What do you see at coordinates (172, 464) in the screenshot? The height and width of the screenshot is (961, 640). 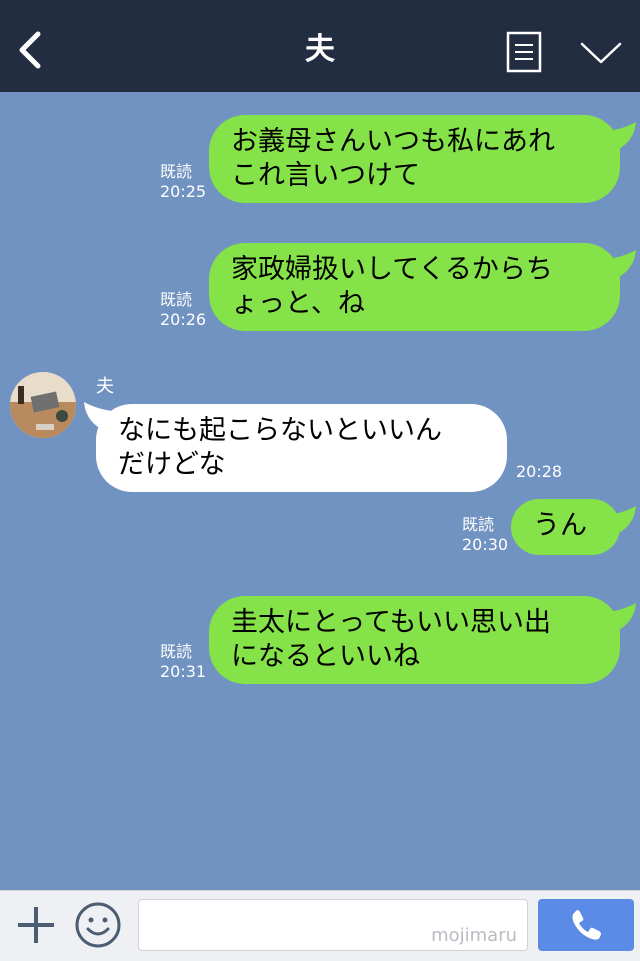 I see `message-line: だけどな` at bounding box center [172, 464].